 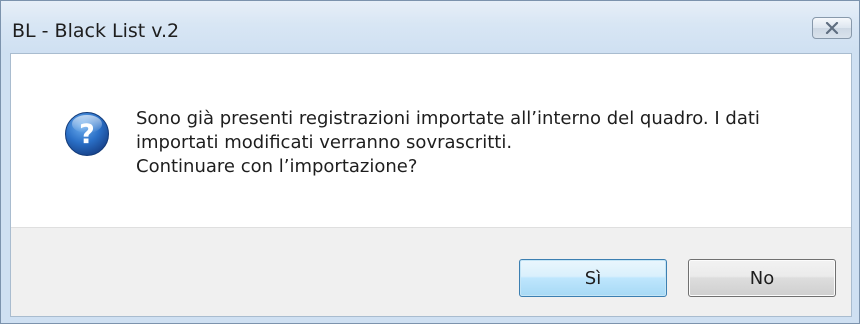 What do you see at coordinates (593, 278) in the screenshot?
I see `yes-button: Sì` at bounding box center [593, 278].